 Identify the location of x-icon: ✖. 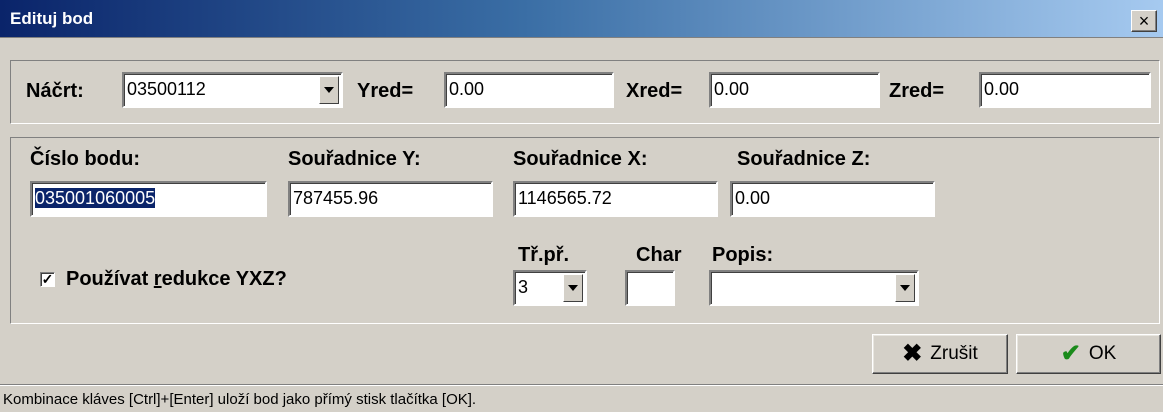
(912, 353).